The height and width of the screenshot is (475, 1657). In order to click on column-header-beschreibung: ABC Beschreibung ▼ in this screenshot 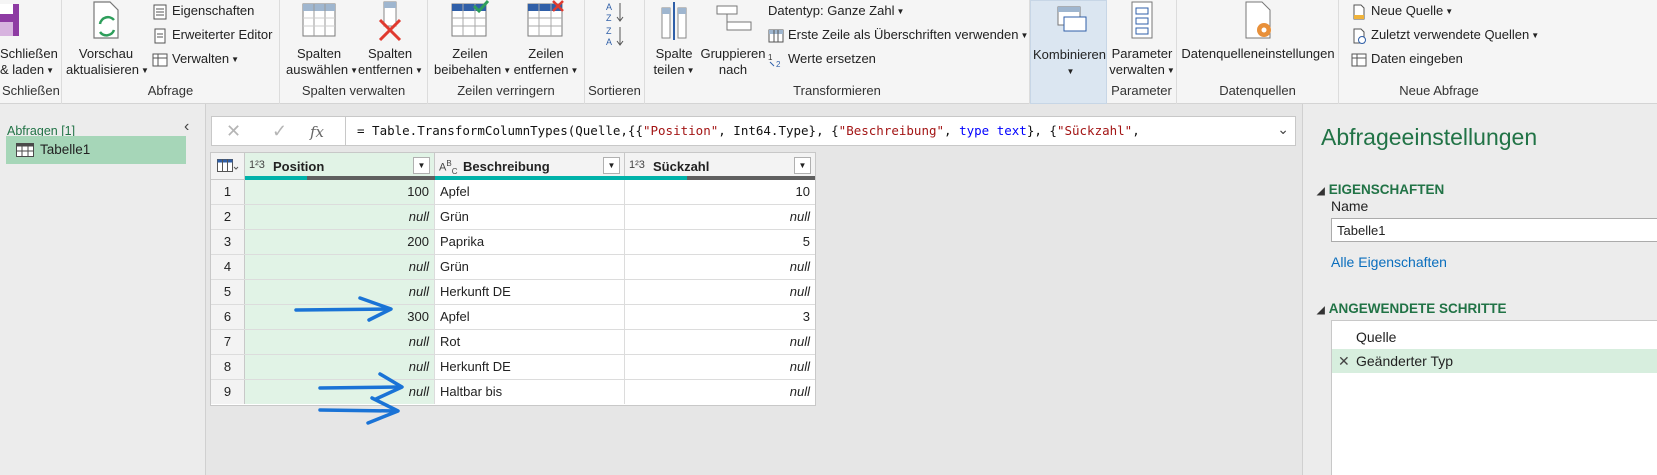, I will do `click(530, 166)`.